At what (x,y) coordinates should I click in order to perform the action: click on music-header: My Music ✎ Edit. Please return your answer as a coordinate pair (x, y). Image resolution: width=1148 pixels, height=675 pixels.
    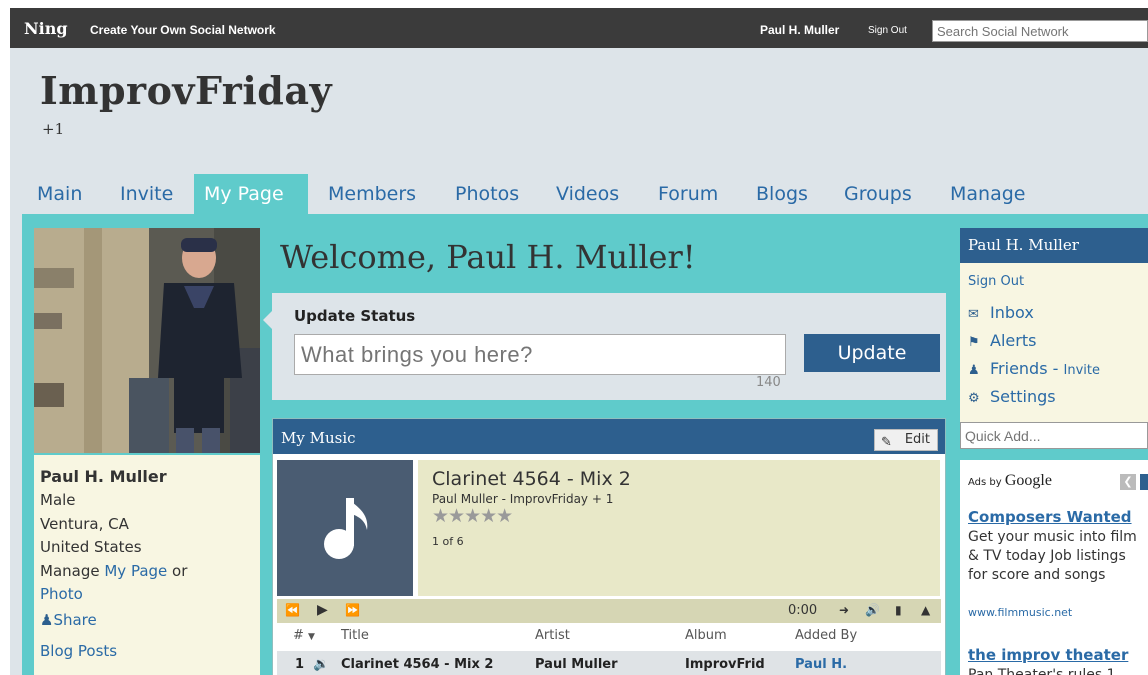
    Looking at the image, I should click on (609, 436).